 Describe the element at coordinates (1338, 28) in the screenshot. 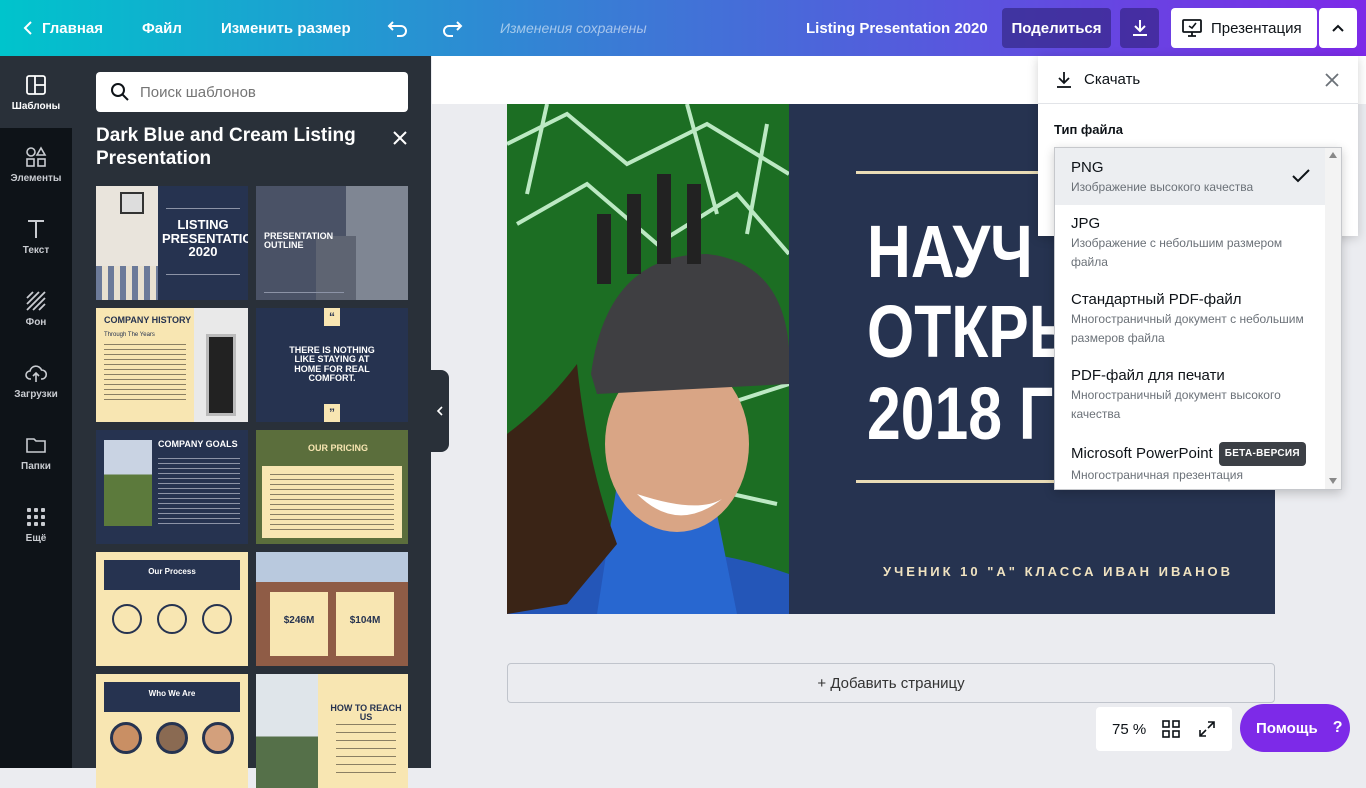

I see `present-options-button` at that location.